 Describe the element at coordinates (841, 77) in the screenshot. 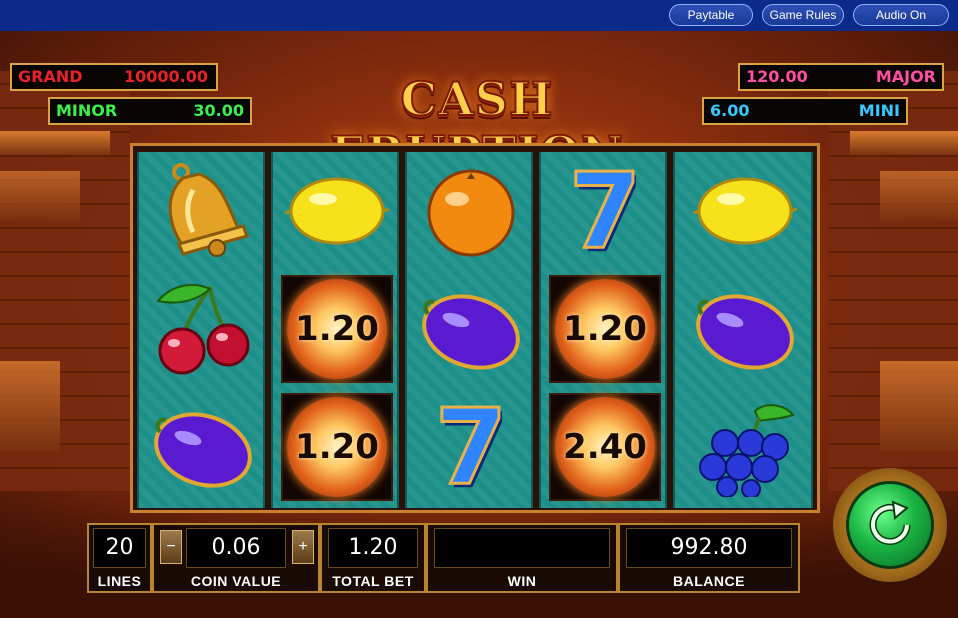

I see `jackpot-major: MAJOR 120.00` at that location.